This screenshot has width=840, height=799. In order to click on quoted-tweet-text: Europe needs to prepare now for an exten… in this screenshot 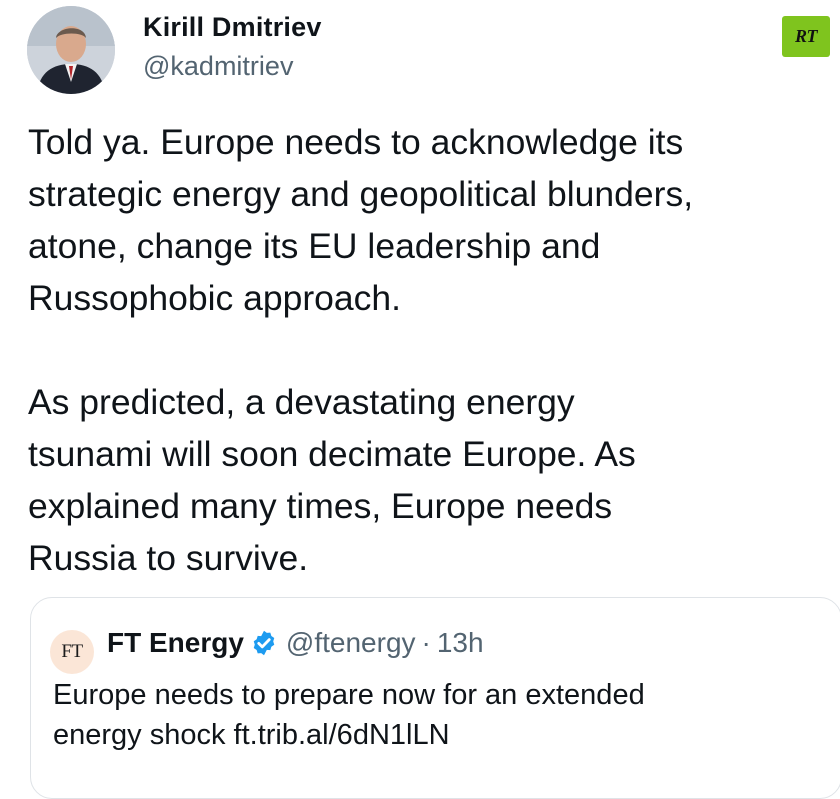, I will do `click(349, 715)`.